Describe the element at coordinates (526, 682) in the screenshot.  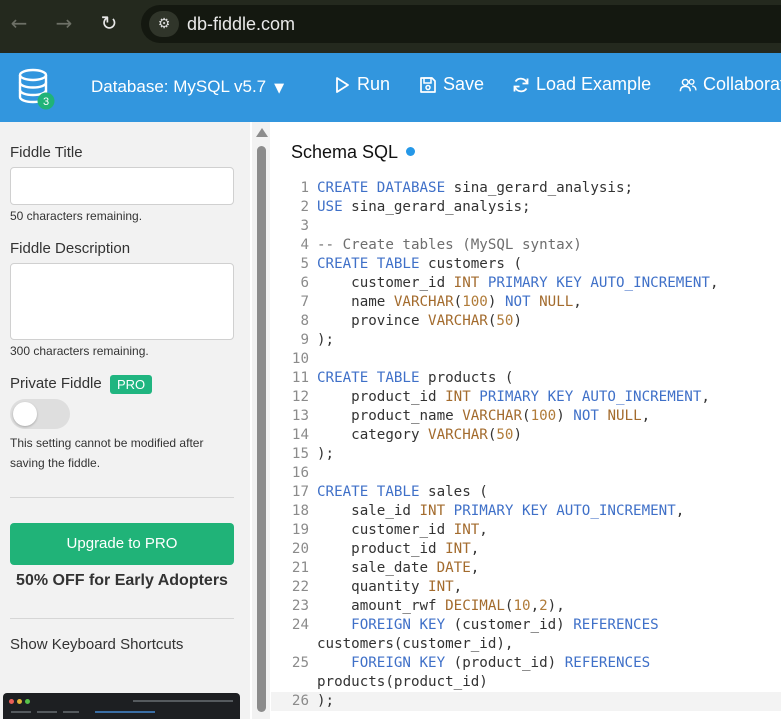
I see `code-line: products(product_id)` at that location.